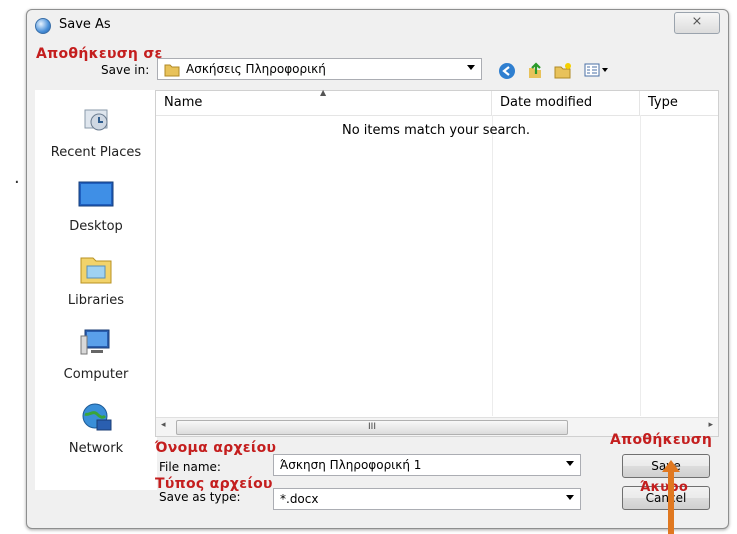 The width and height of the screenshot is (737, 534). Describe the element at coordinates (377, 25) in the screenshot. I see `title-bar: Save As ⨯` at that location.